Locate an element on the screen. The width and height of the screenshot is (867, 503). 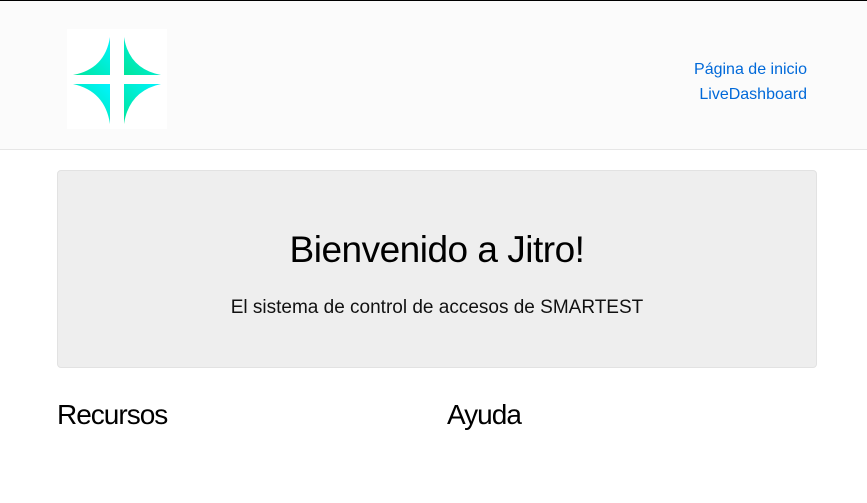
jitro-logo-icon is located at coordinates (117, 80).